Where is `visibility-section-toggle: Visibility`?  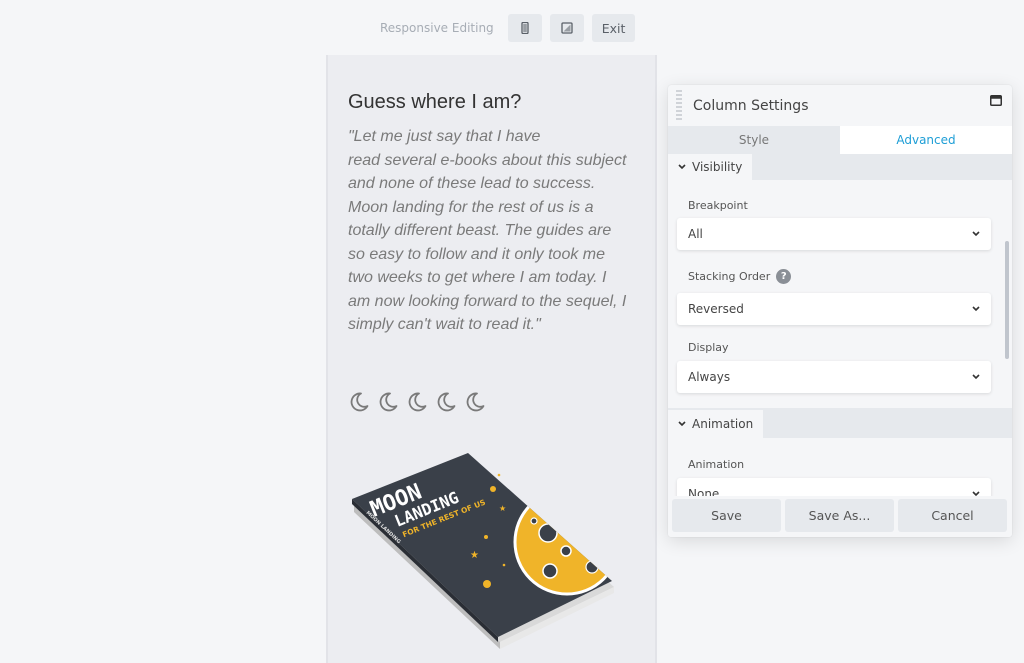
visibility-section-toggle: Visibility is located at coordinates (710, 167).